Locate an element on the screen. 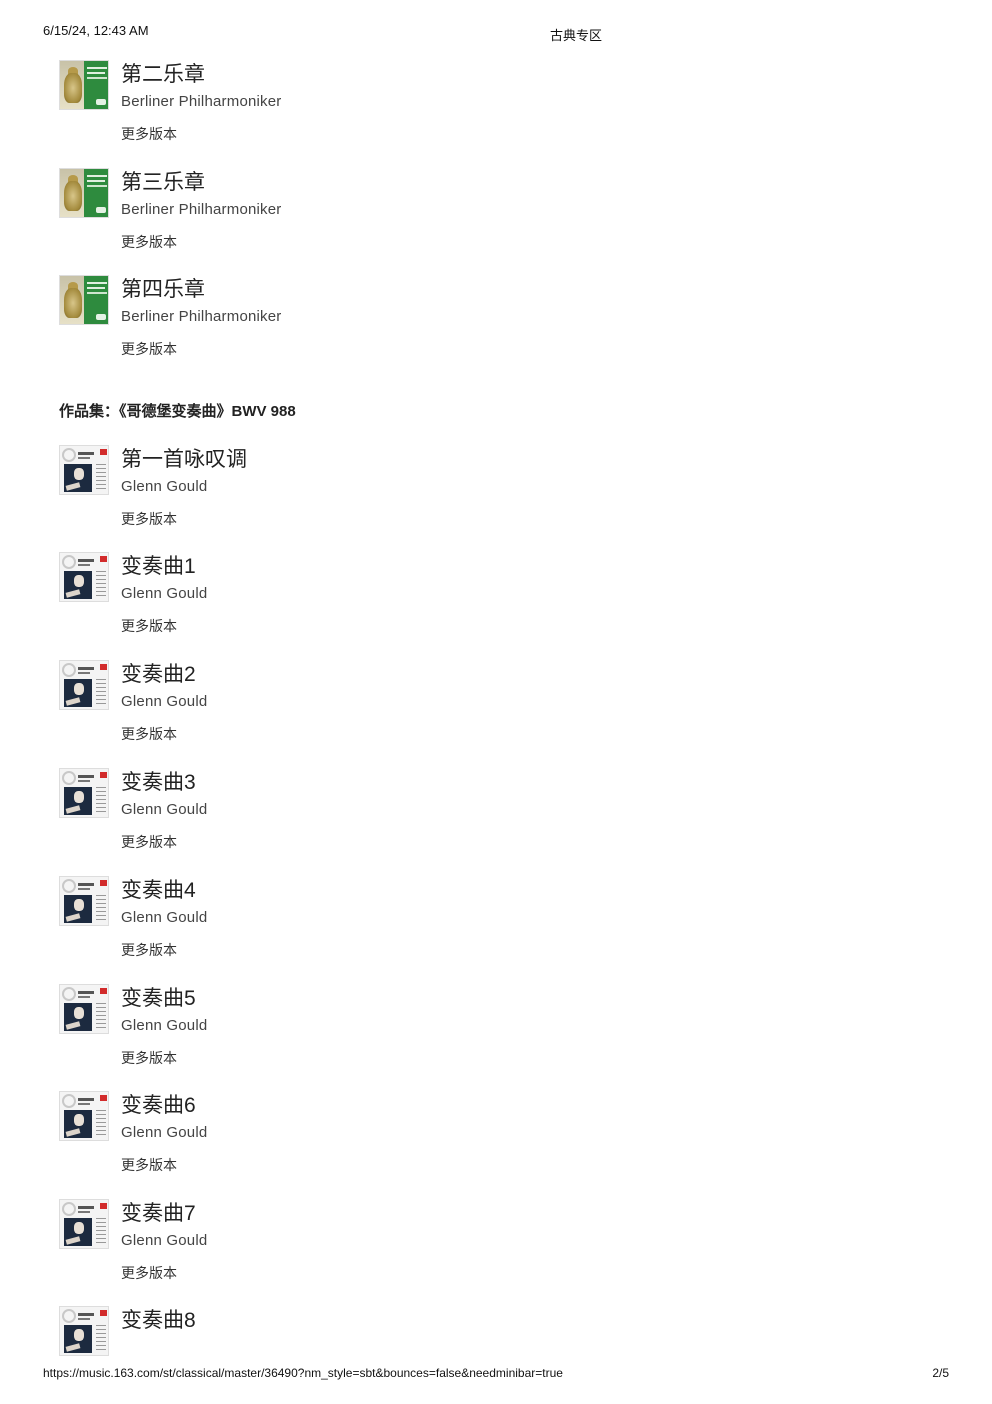 The width and height of the screenshot is (992, 1404). collection-section-title: 作品集：《哥德堡变奏曲》BWV 988 is located at coordinates (177, 411).